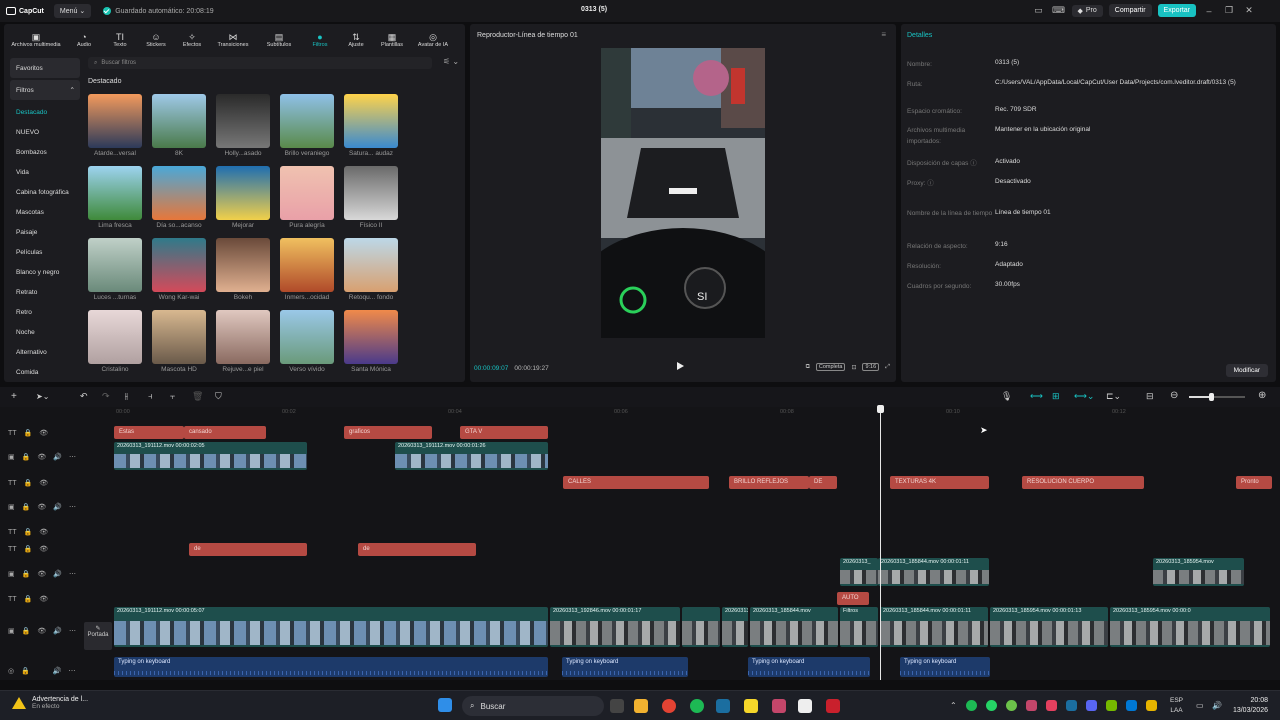 The image size is (1280, 720). What do you see at coordinates (433, 37) in the screenshot?
I see `tab-ai-avatar: ◎ Avatar de IA` at bounding box center [433, 37].